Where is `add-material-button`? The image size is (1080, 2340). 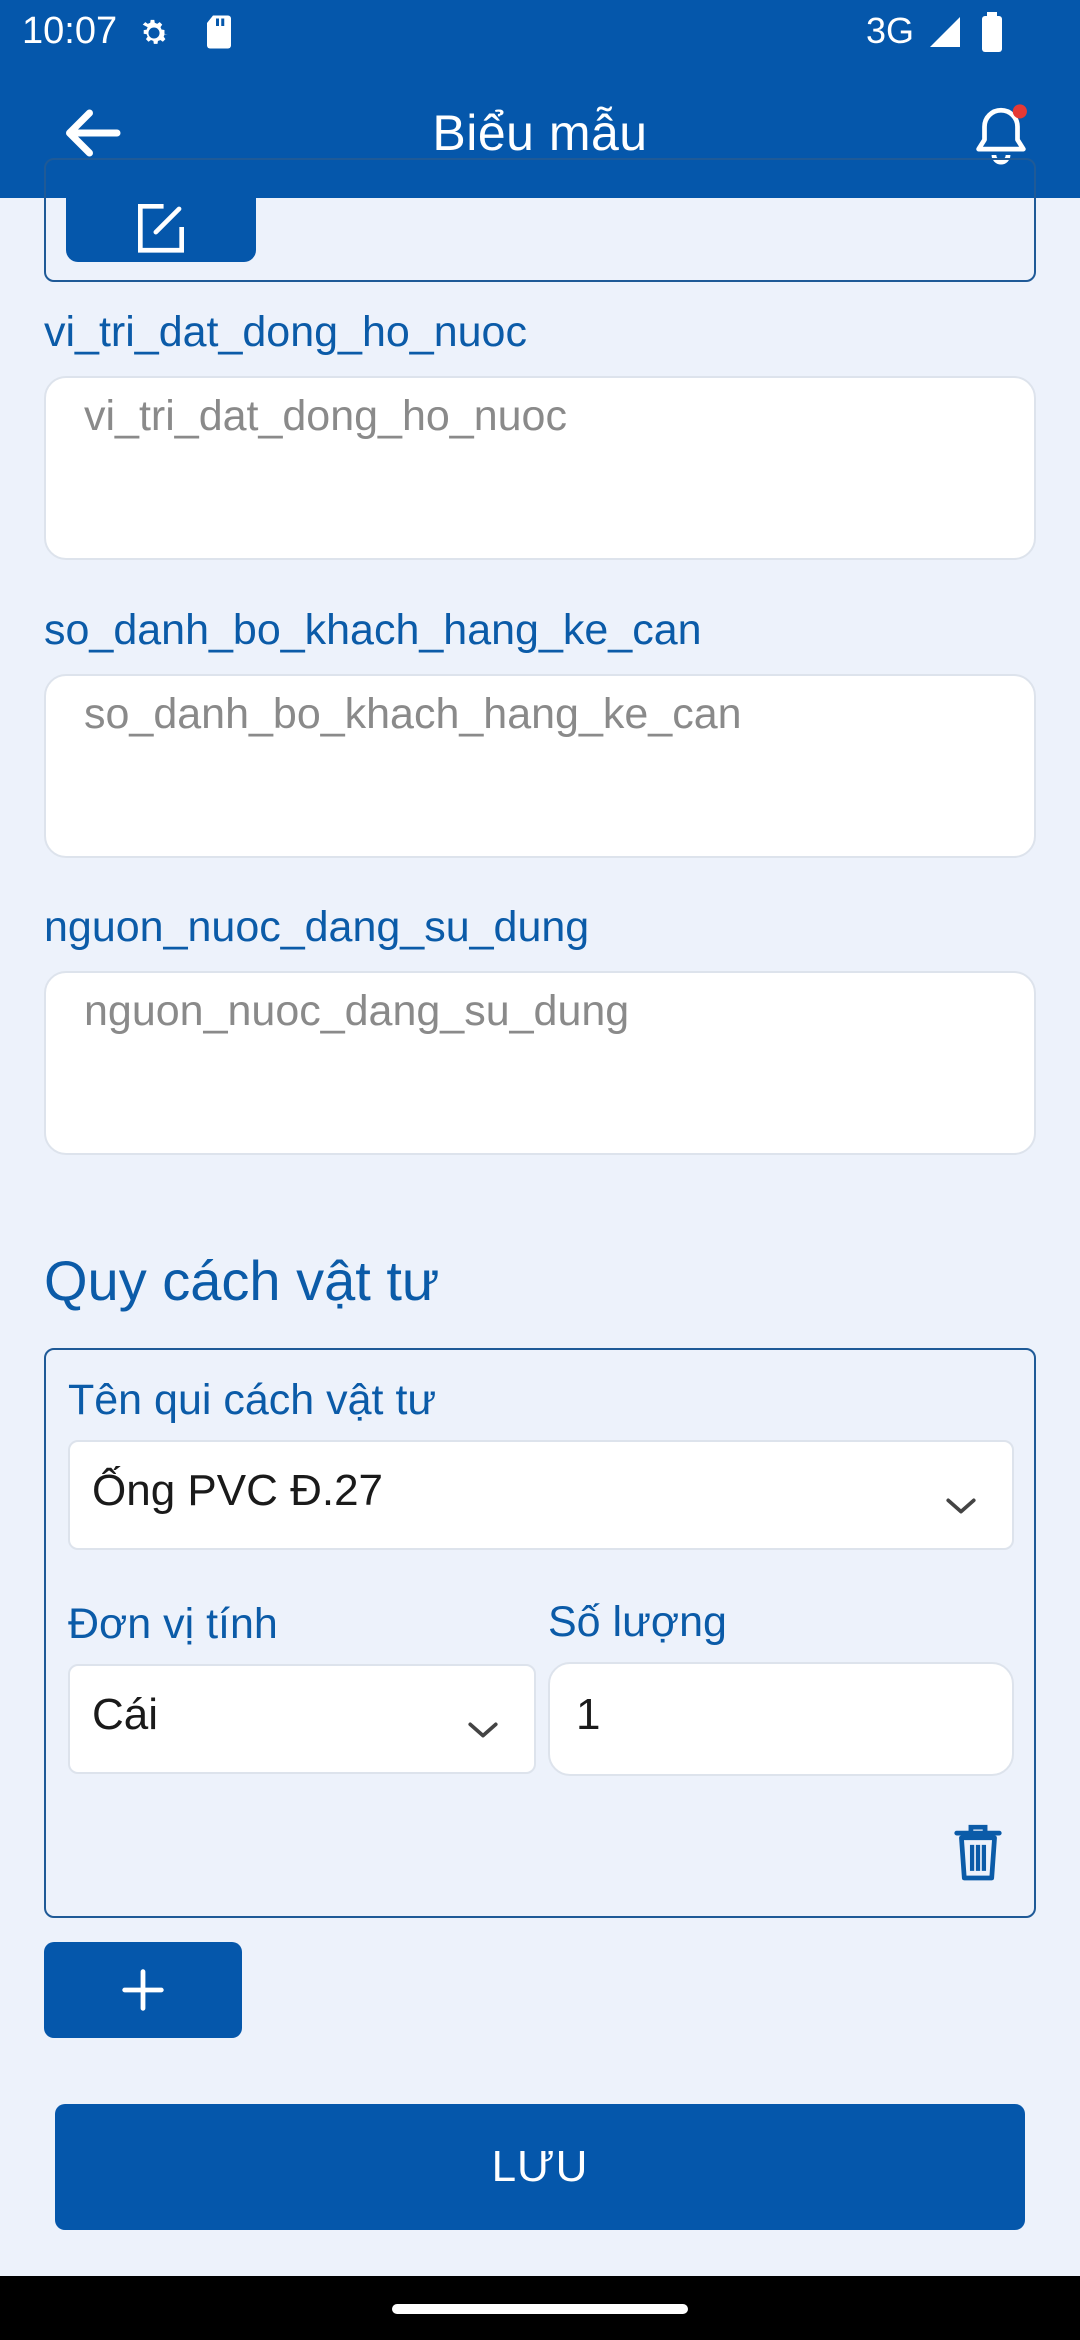
add-material-button is located at coordinates (143, 1990).